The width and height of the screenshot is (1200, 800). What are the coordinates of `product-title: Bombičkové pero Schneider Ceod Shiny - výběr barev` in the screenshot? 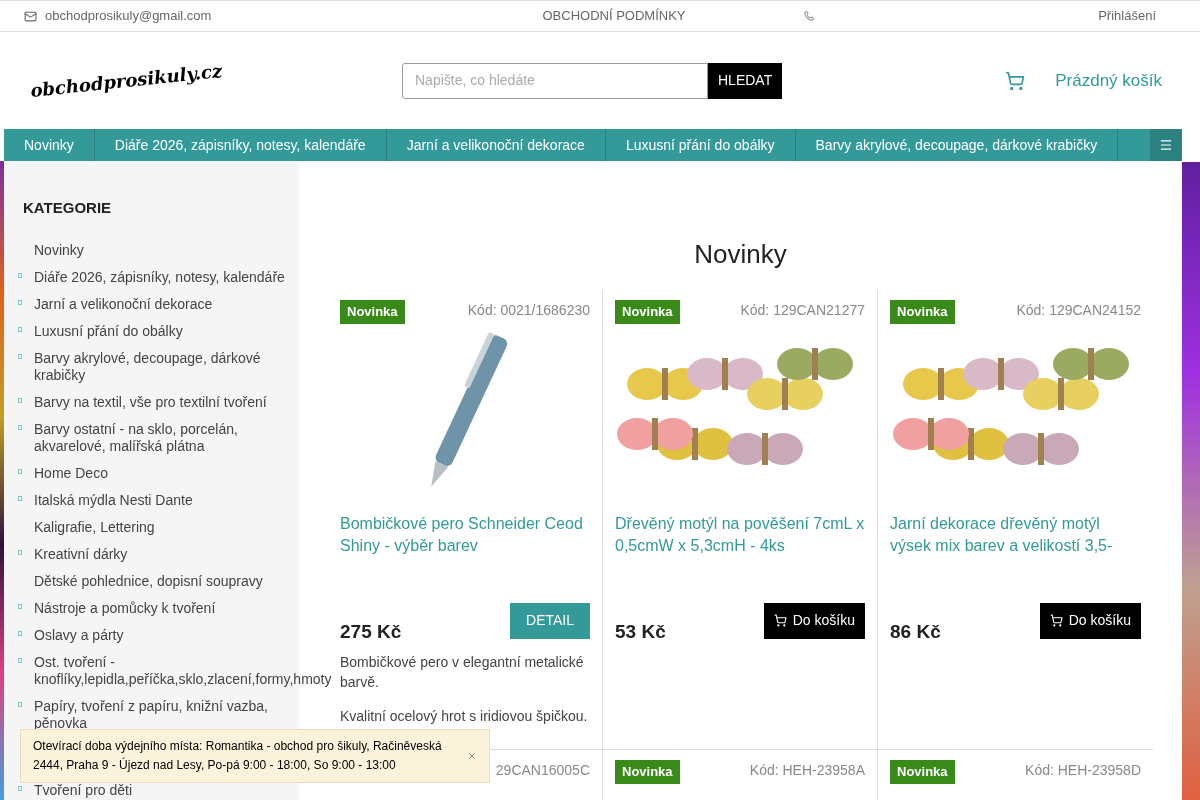 It's located at (465, 557).